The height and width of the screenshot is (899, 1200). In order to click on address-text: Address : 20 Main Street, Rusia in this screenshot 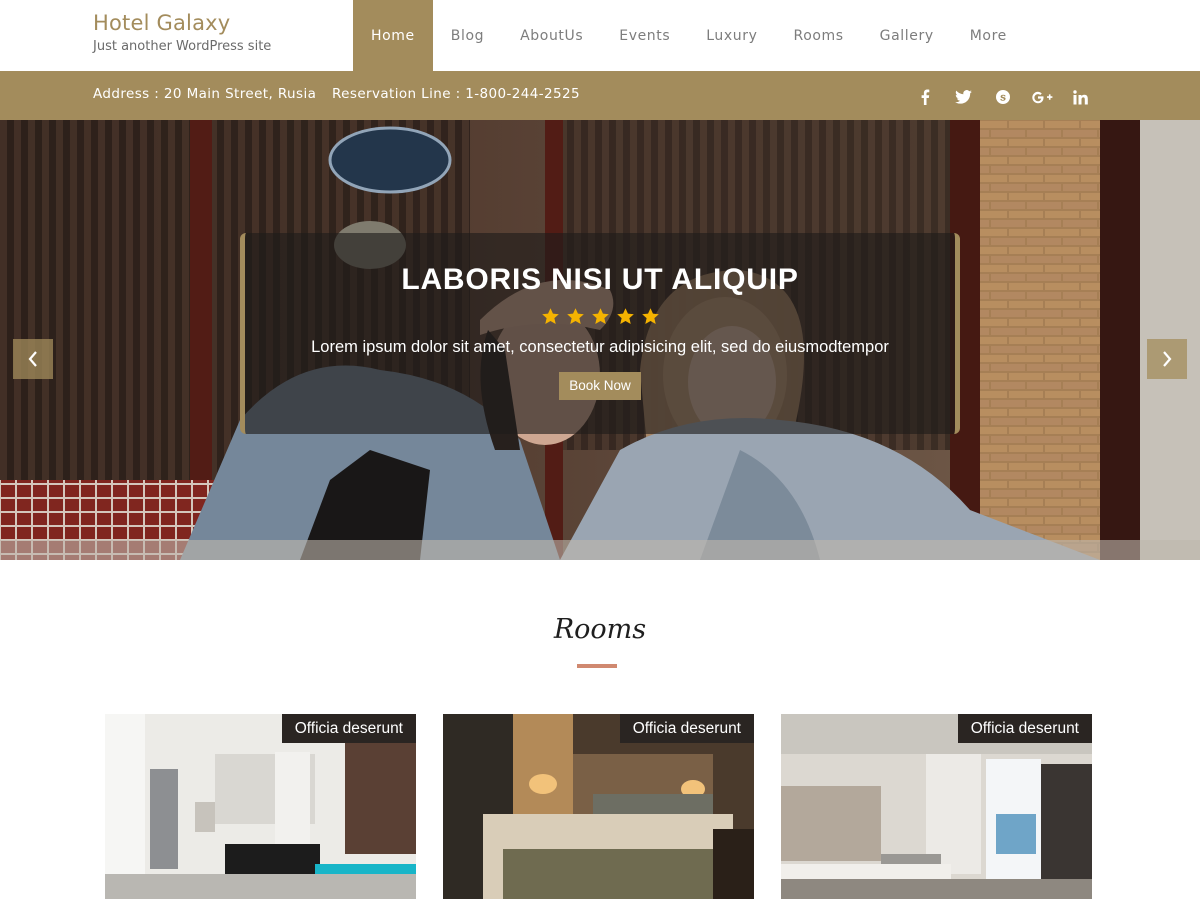, I will do `click(205, 94)`.